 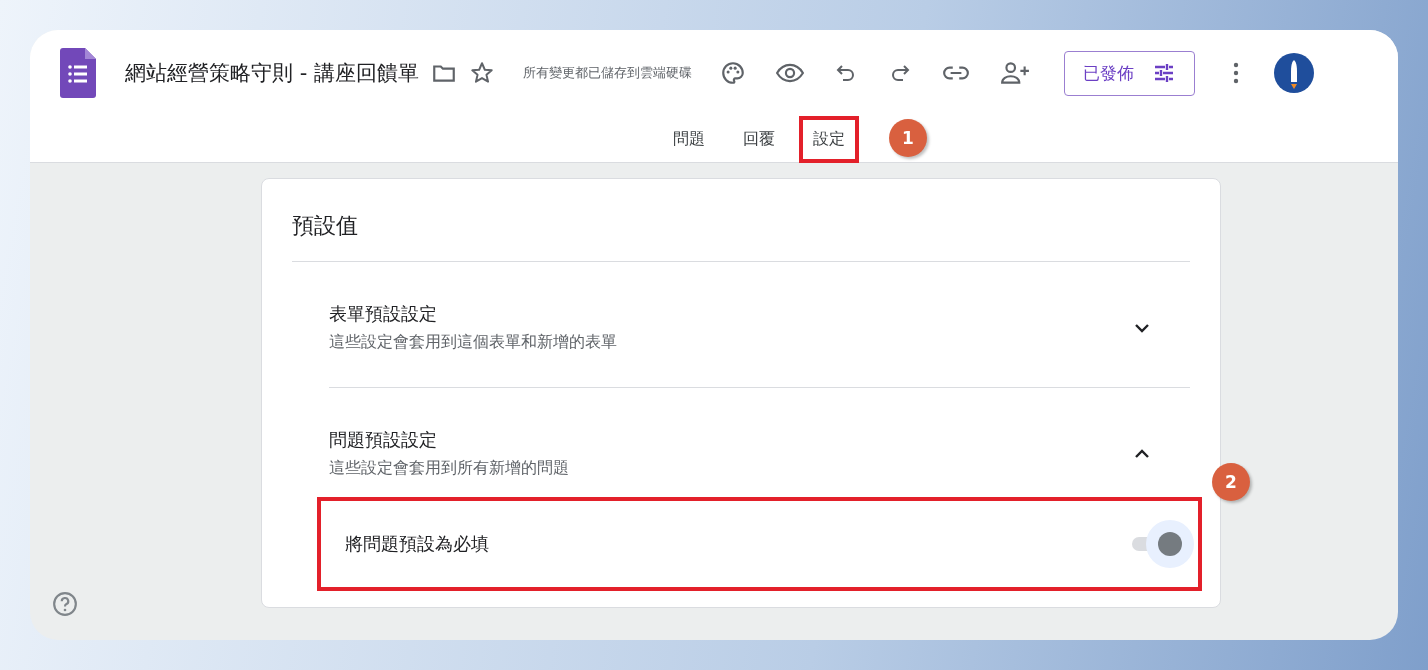 I want to click on add-person-icon, so click(x=1014, y=73).